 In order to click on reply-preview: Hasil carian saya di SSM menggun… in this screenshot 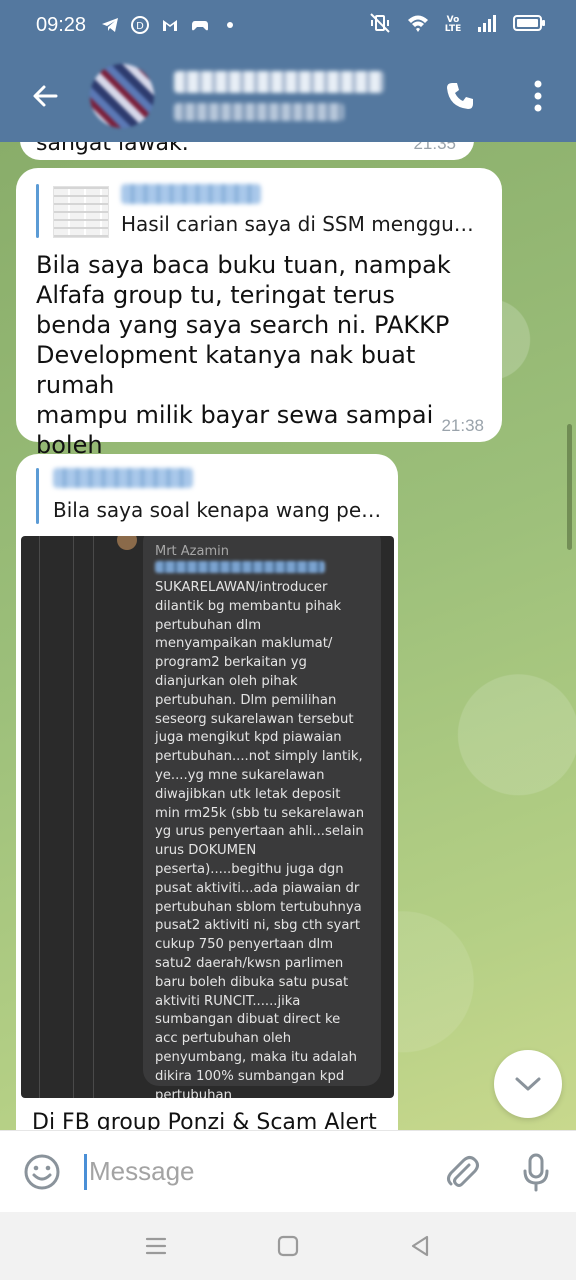, I will do `click(259, 211)`.